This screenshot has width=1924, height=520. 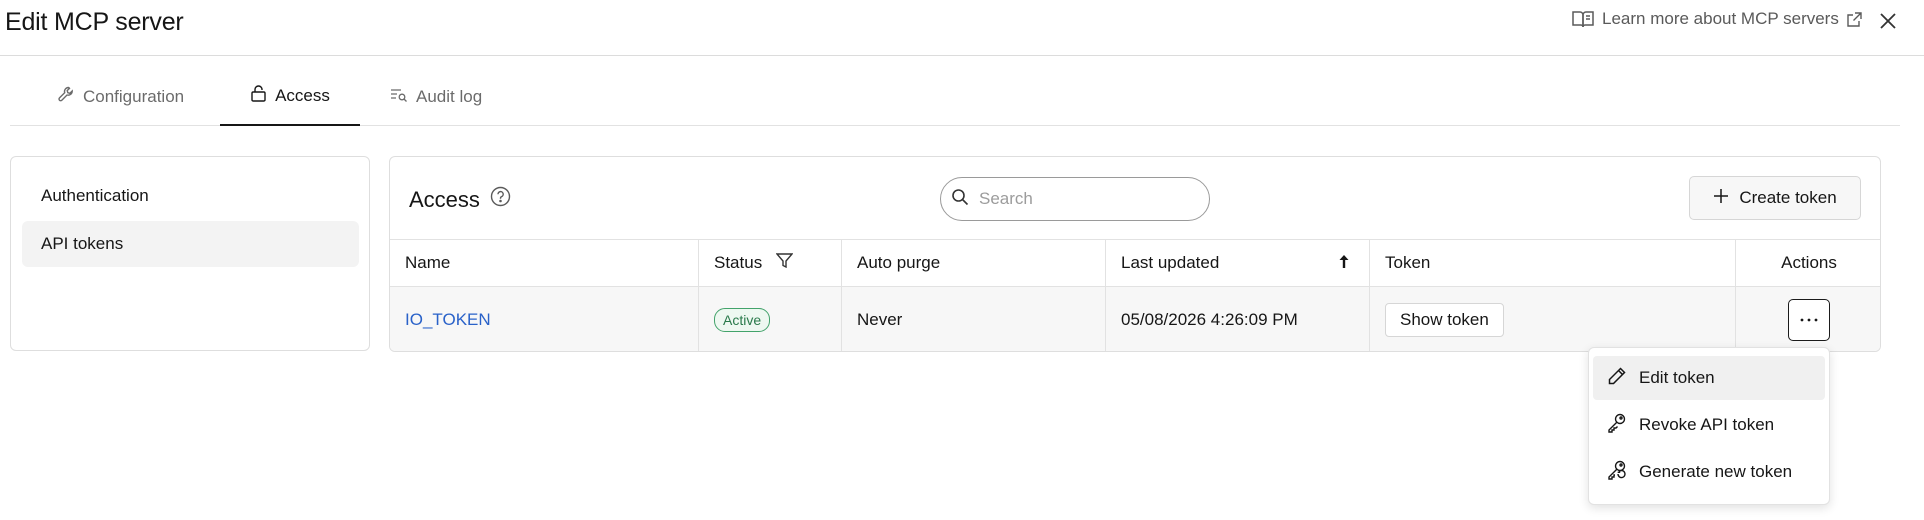 I want to click on sidebar-item-authentication: Authentication, so click(x=190, y=196).